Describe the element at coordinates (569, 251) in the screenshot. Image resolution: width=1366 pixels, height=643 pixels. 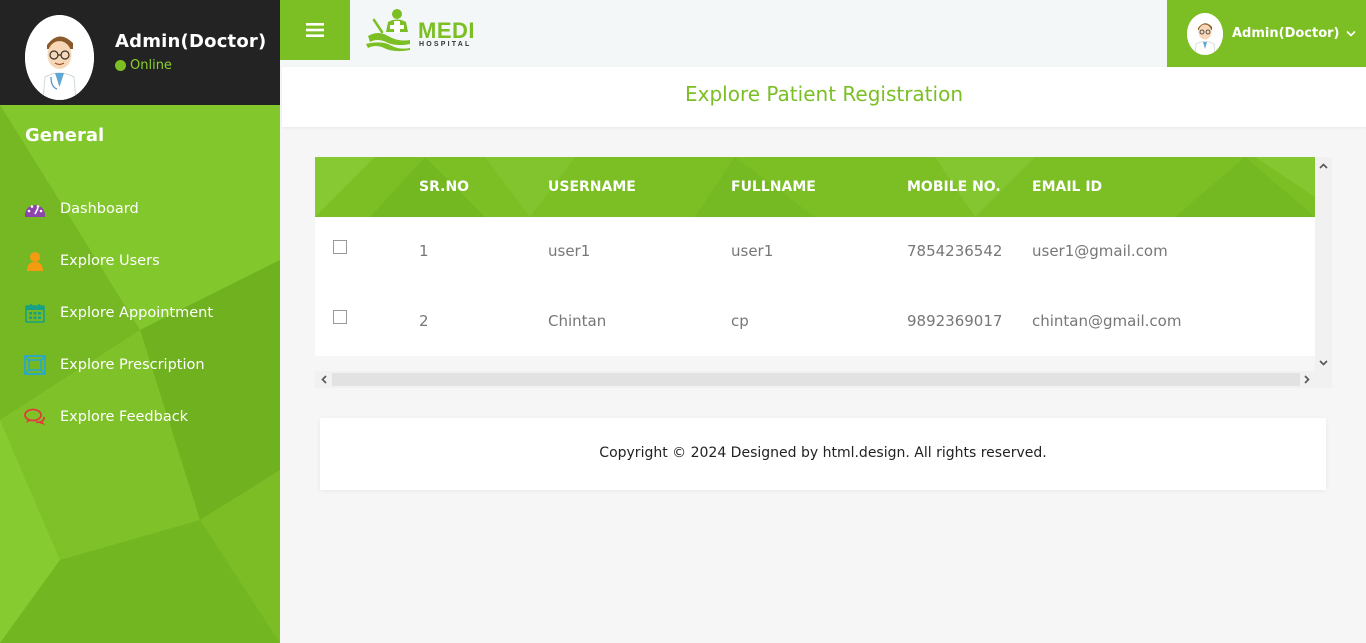
I see `cell-username: user1` at that location.